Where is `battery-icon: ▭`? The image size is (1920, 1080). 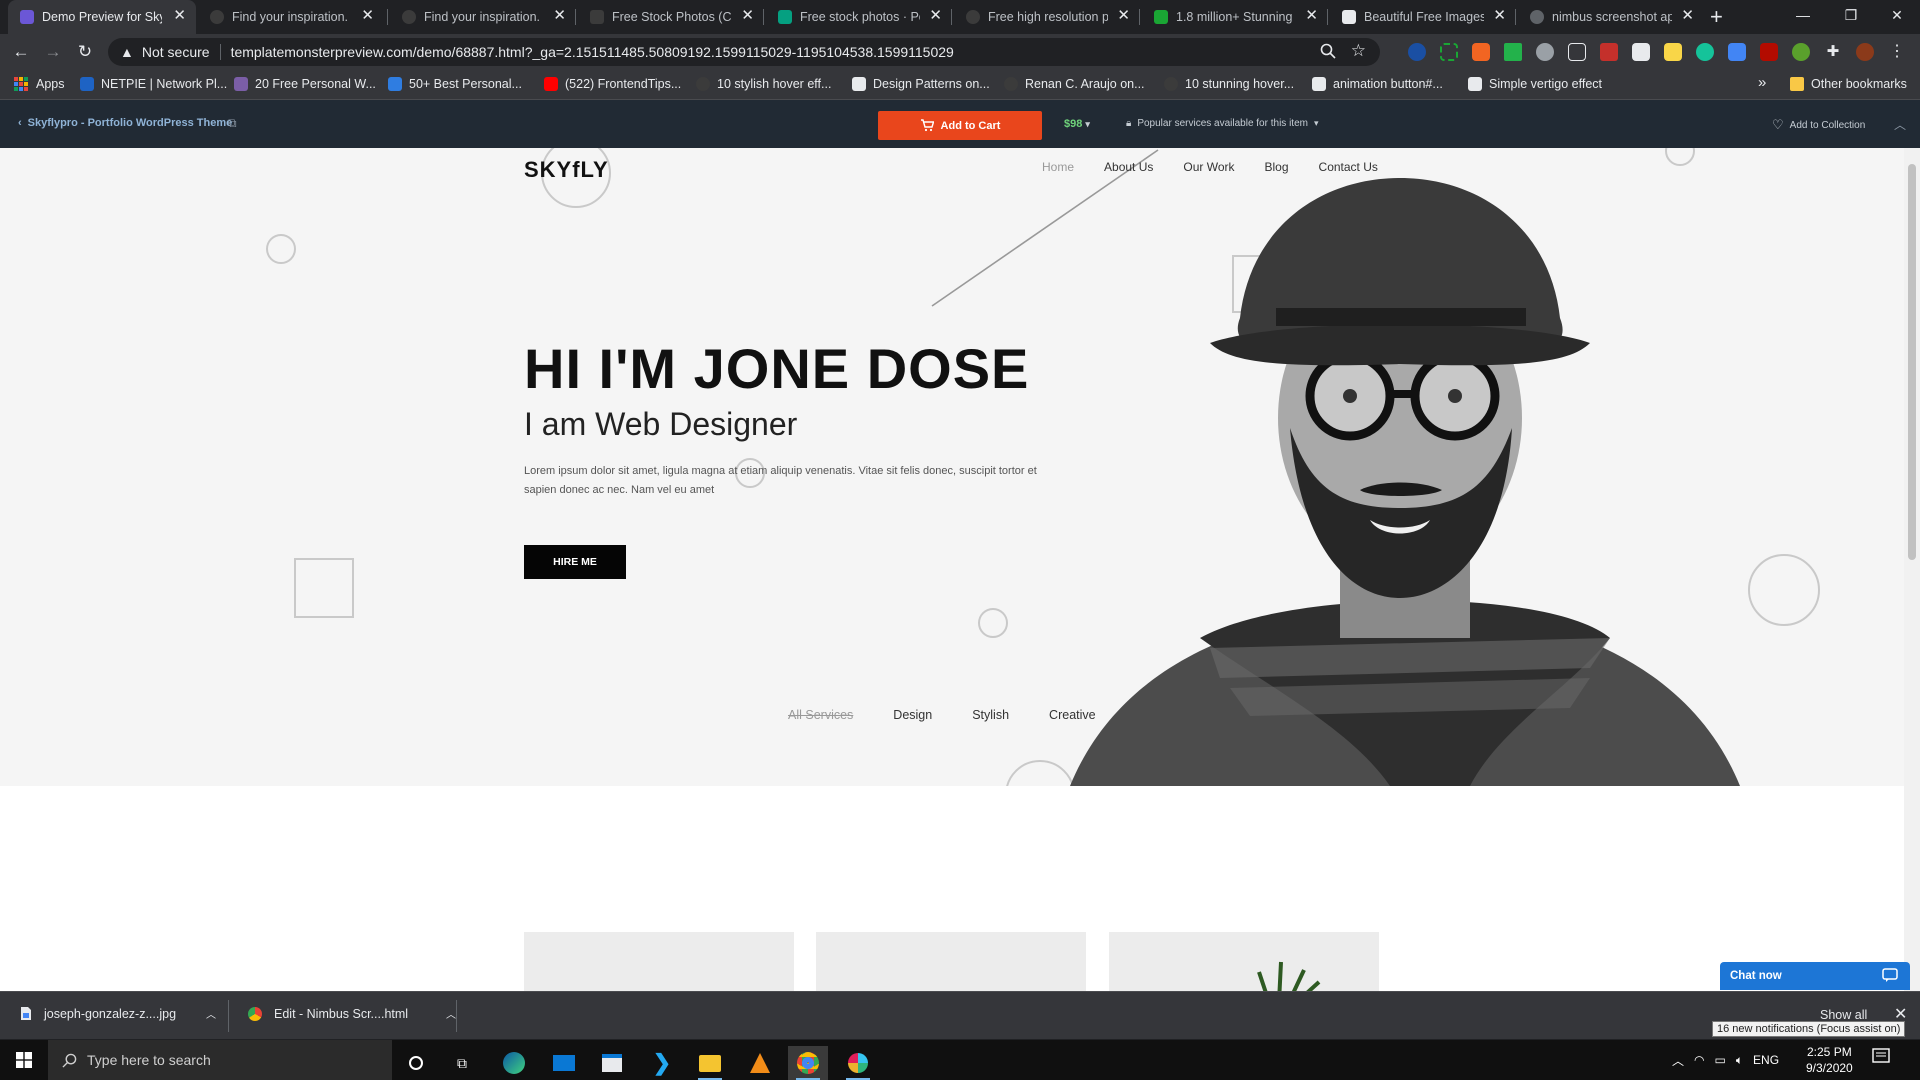 battery-icon: ▭ is located at coordinates (1720, 1060).